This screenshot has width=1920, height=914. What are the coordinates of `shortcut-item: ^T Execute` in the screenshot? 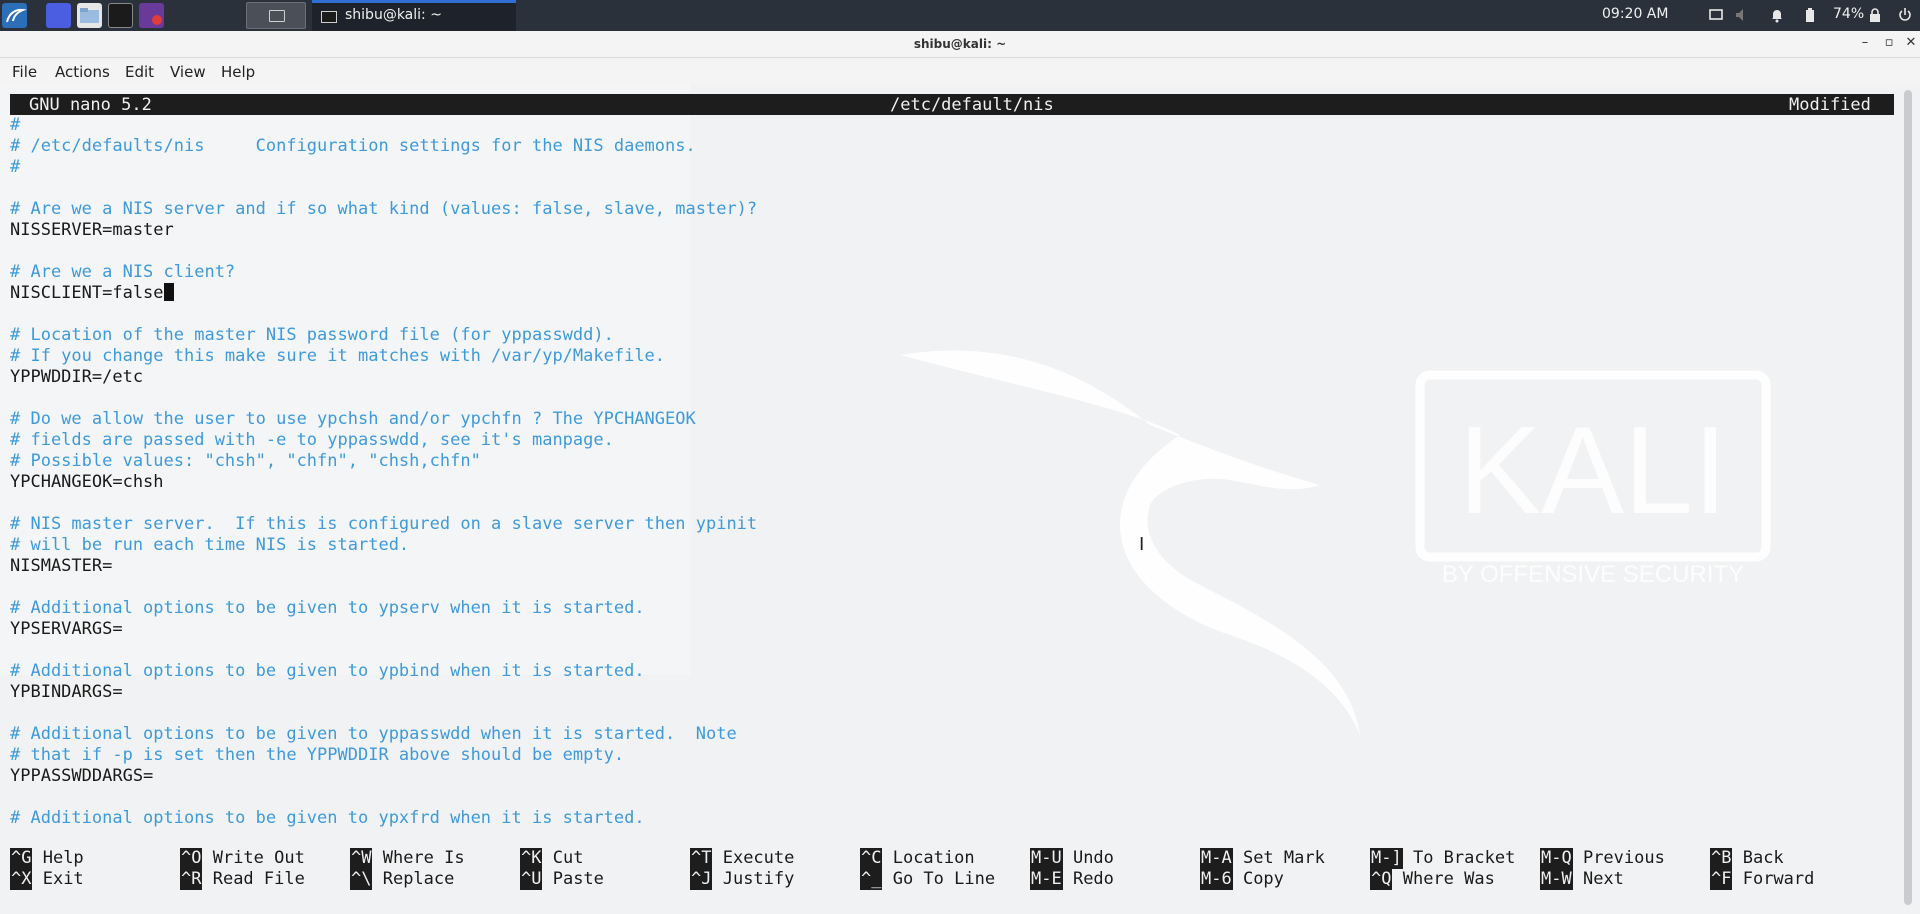 It's located at (742, 858).